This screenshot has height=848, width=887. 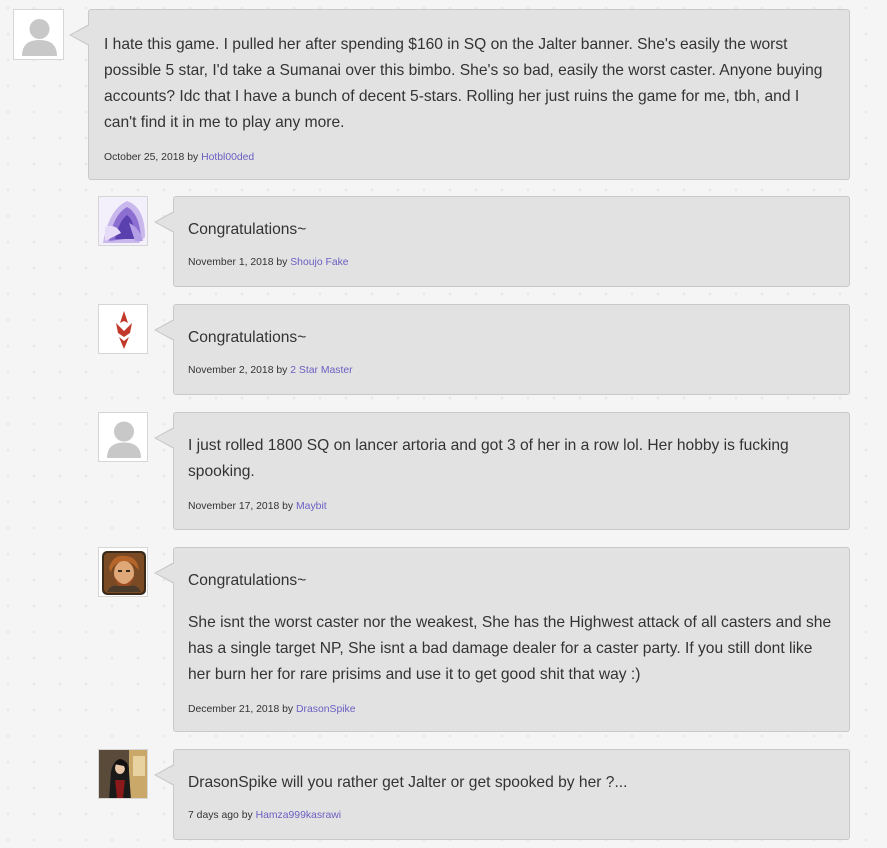 I want to click on red-crest-avatar, so click(x=123, y=329).